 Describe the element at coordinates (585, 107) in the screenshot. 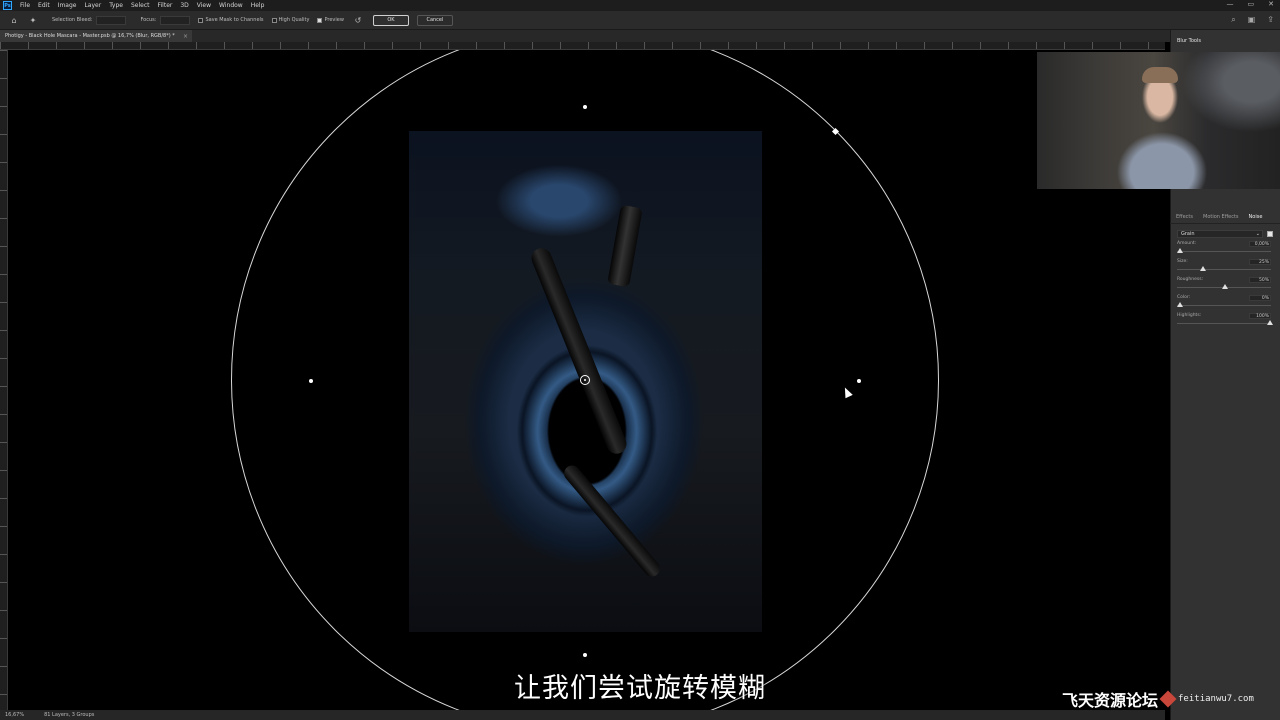

I see `ellipse-handle-top` at that location.